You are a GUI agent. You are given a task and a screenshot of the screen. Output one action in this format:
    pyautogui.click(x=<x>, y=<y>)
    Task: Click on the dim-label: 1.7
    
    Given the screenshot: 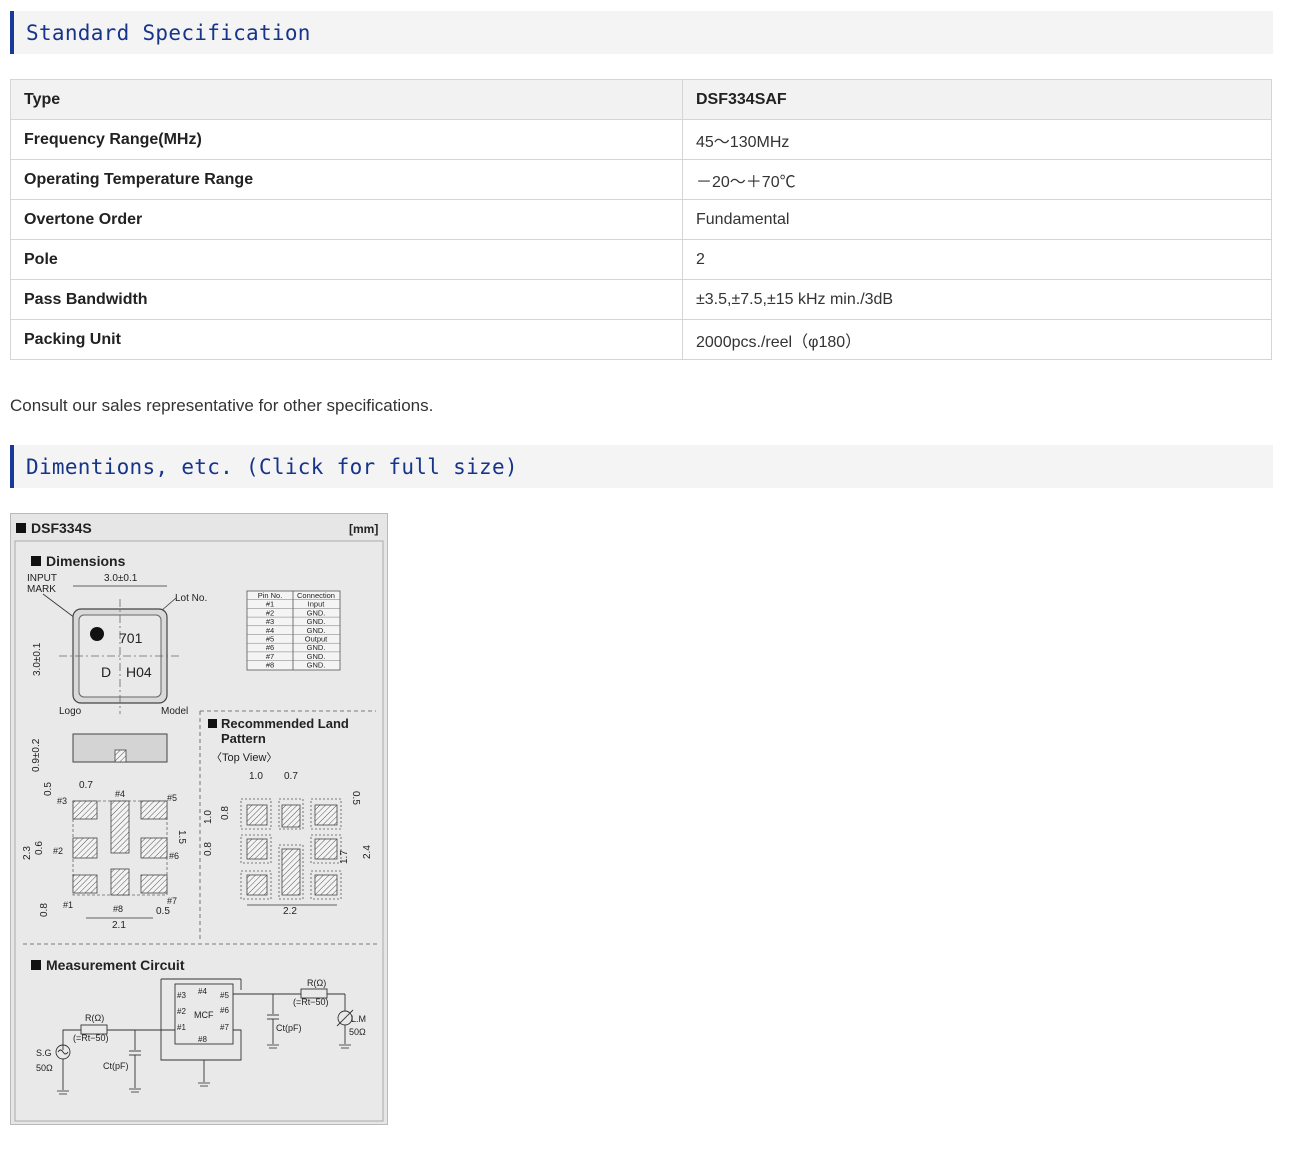 What is the action you would take?
    pyautogui.click(x=344, y=857)
    